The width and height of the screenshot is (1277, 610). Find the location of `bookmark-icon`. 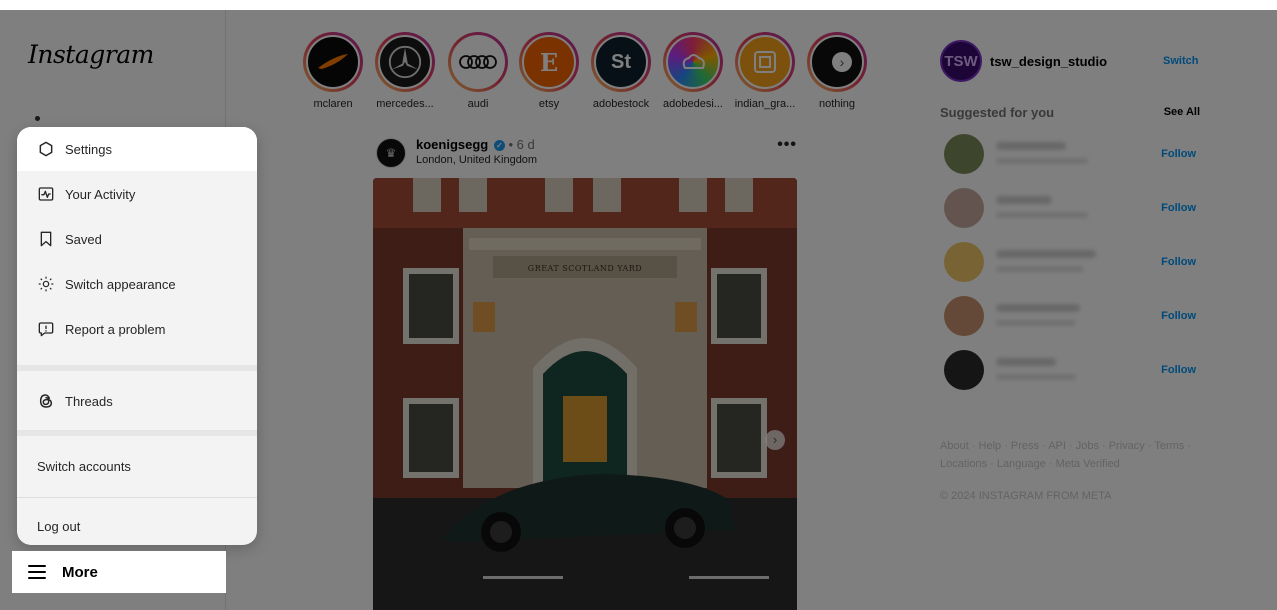

bookmark-icon is located at coordinates (46, 239).